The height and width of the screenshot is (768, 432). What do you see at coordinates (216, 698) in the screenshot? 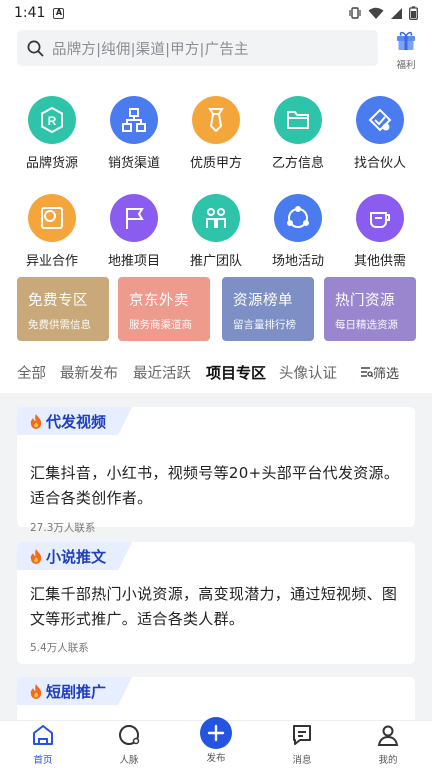
I see `project-card: 短剧推广` at bounding box center [216, 698].